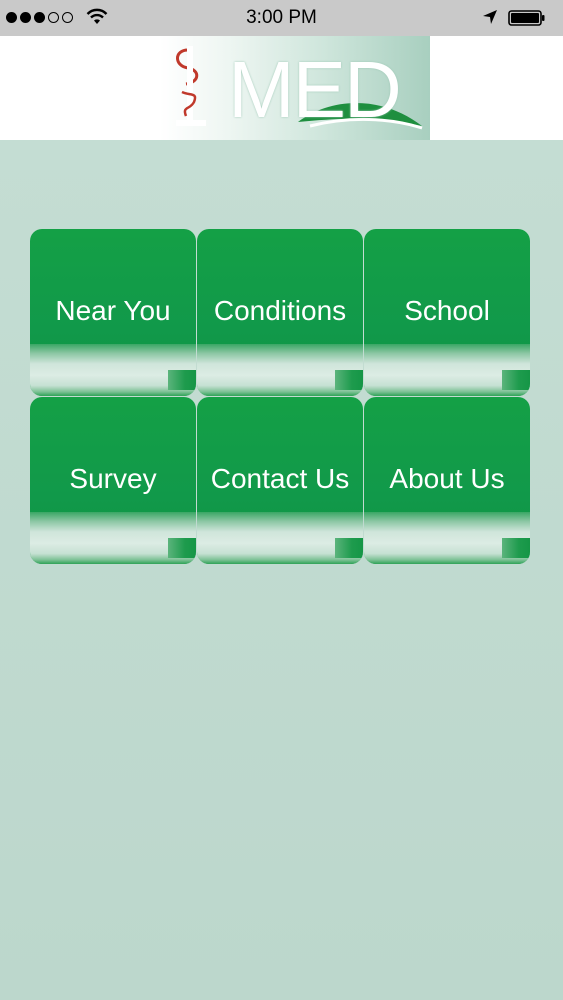 Image resolution: width=563 pixels, height=1000 pixels. I want to click on status-time: 3:00 PM, so click(281, 17).